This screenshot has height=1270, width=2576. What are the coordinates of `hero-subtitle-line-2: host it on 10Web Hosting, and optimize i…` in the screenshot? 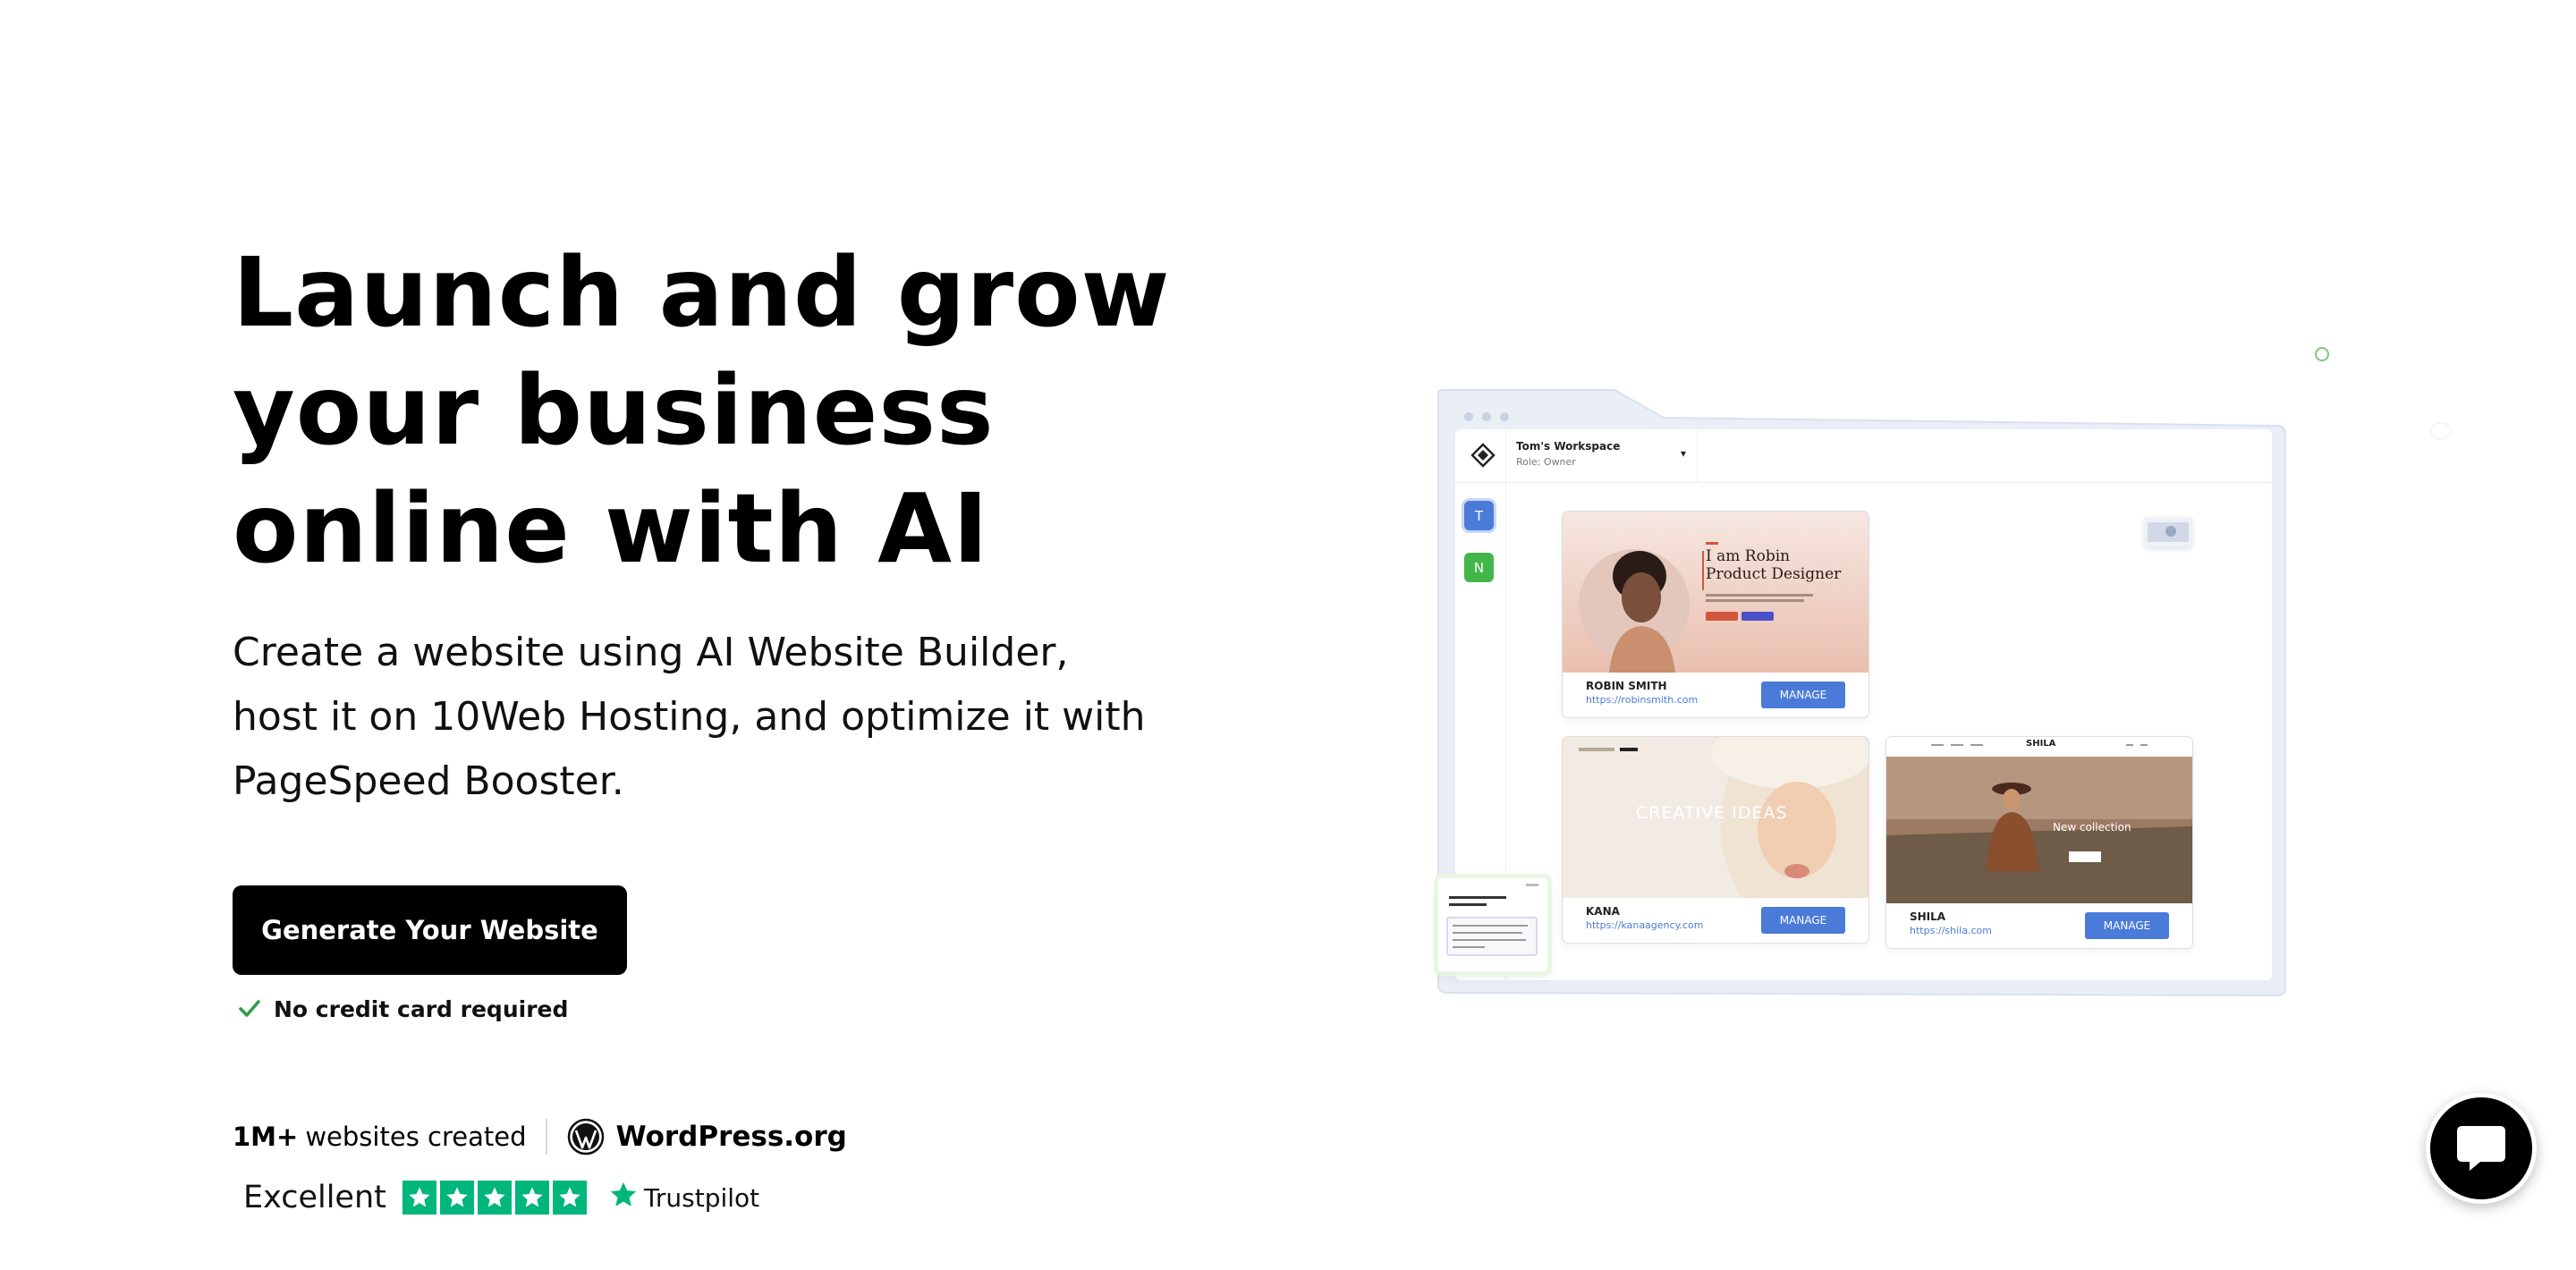 It's located at (689, 717).